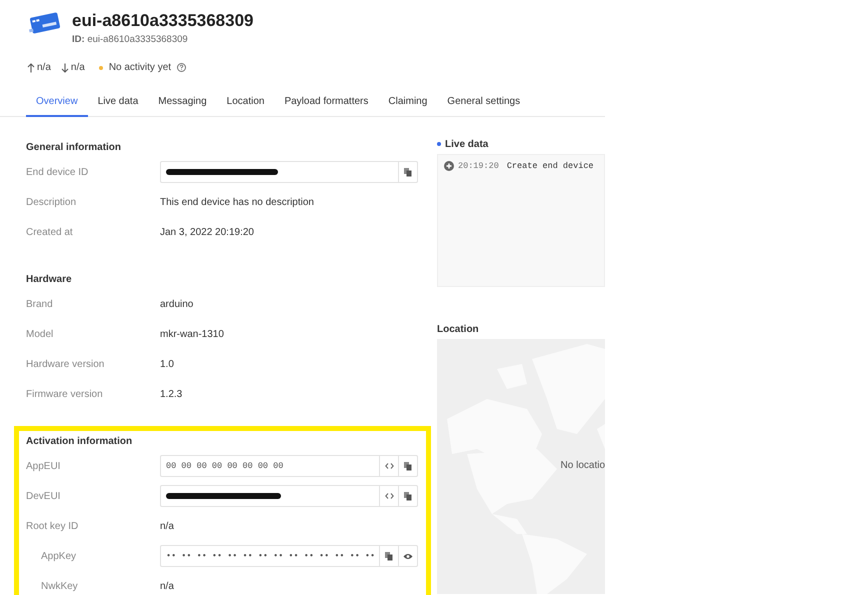  What do you see at coordinates (140, 67) in the screenshot?
I see `activity-status: No activity yet` at bounding box center [140, 67].